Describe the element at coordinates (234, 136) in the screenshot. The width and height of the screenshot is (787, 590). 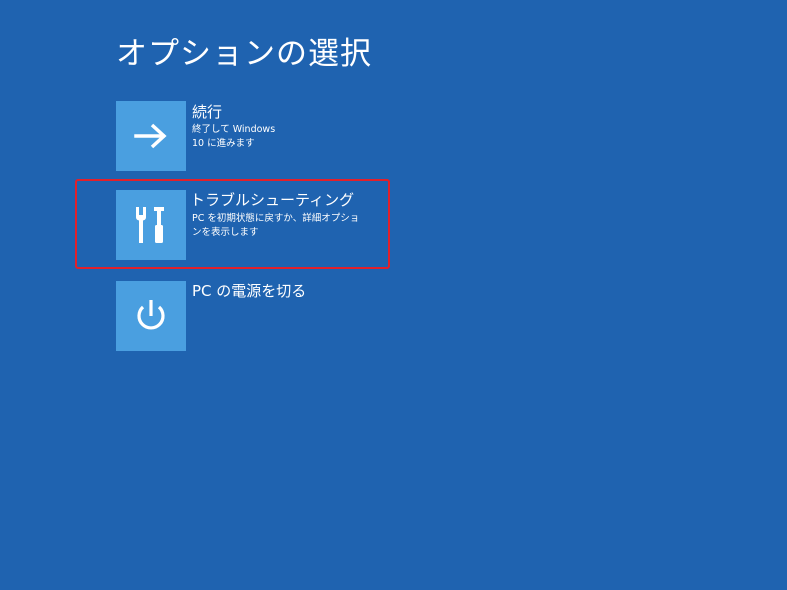
I see `continue-description: 終了して Windows 10 に進みます` at that location.